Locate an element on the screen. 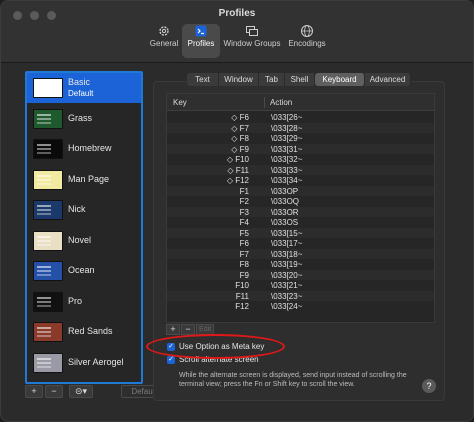 The image size is (474, 422). table-row: F12 \033[24~ is located at coordinates (300, 306).